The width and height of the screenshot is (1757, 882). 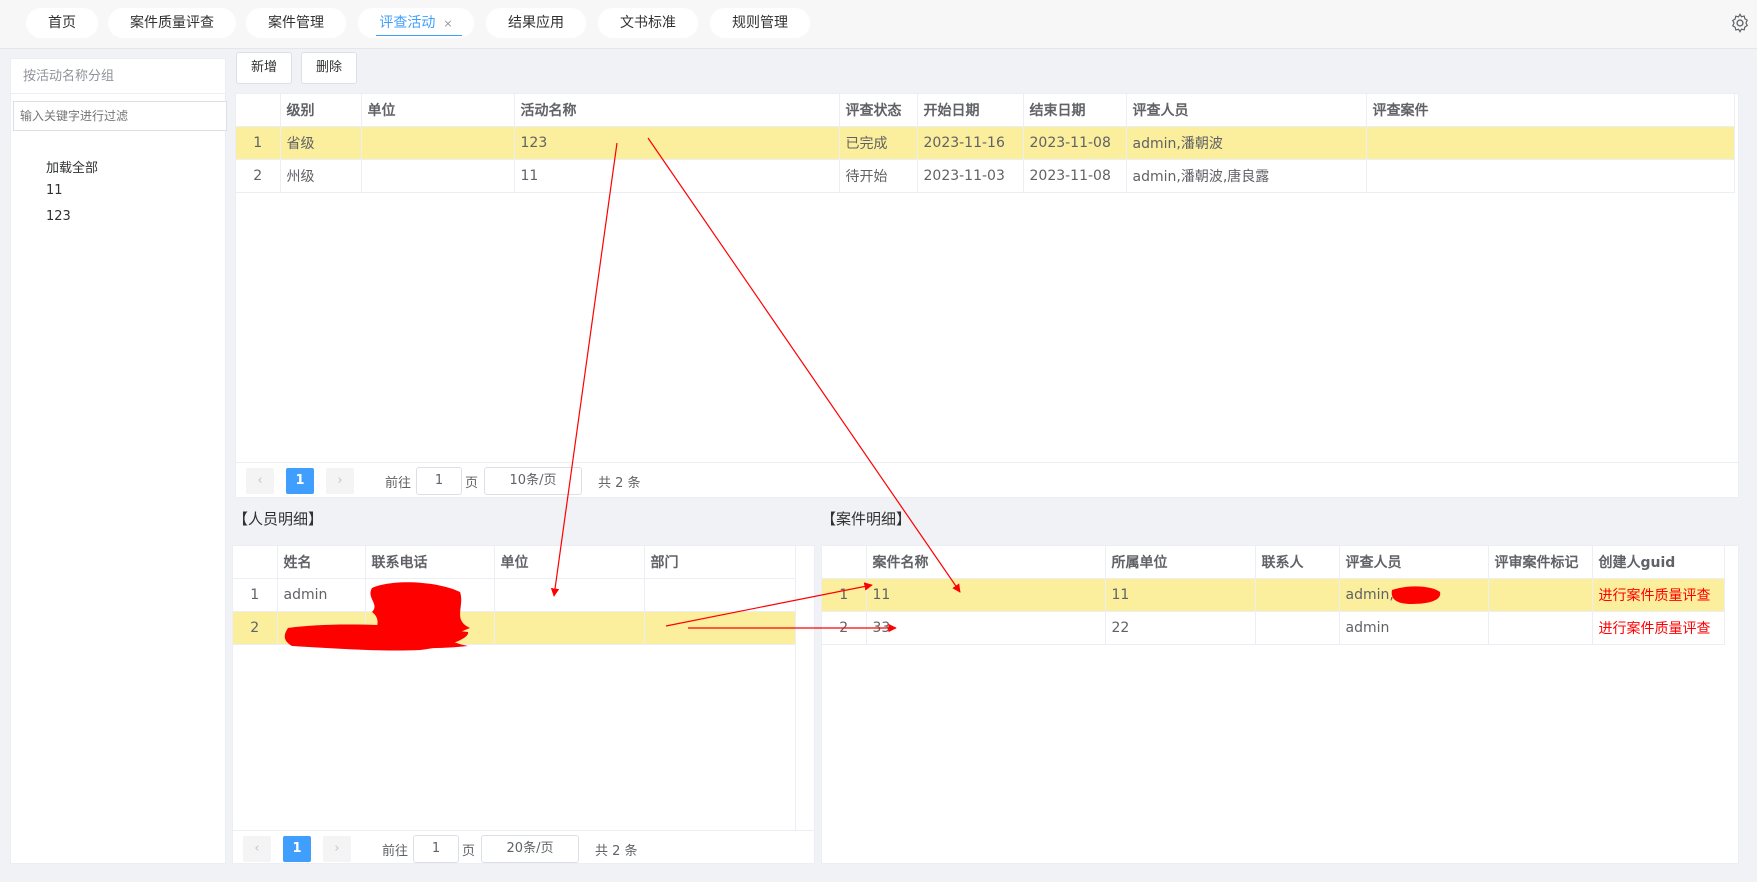 I want to click on column-header: 单位, so click(x=569, y=562).